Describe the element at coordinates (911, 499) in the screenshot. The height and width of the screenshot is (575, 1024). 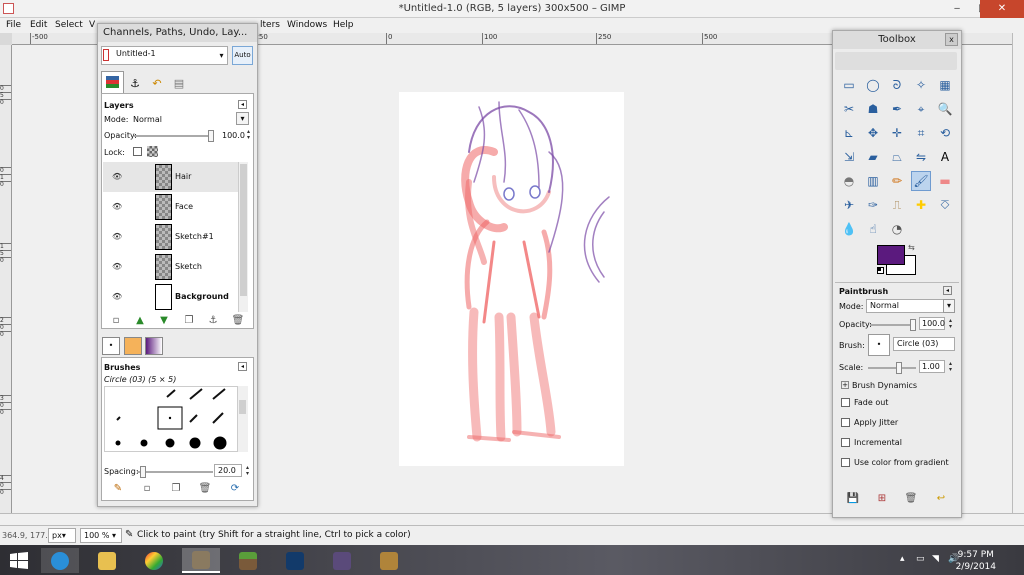
I see `delete-options-icon: 🗑` at that location.